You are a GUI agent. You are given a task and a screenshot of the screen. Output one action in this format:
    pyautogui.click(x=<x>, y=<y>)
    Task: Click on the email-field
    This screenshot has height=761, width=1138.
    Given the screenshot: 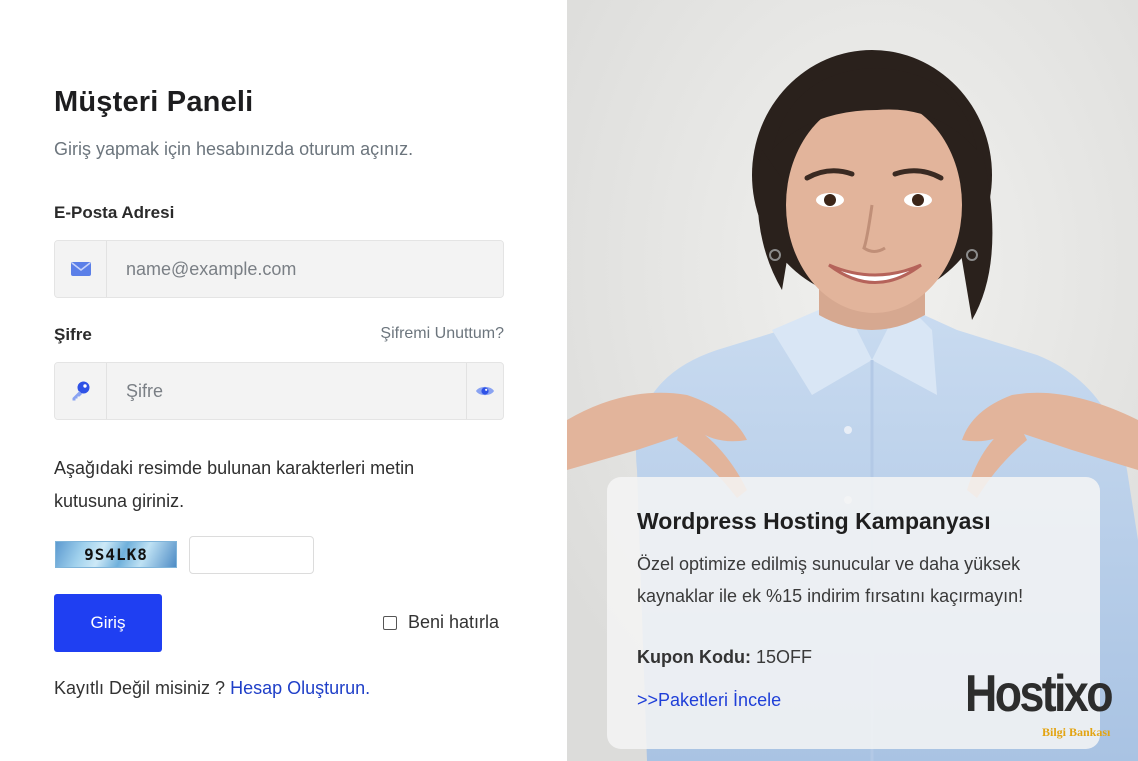 What is the action you would take?
    pyautogui.click(x=305, y=269)
    